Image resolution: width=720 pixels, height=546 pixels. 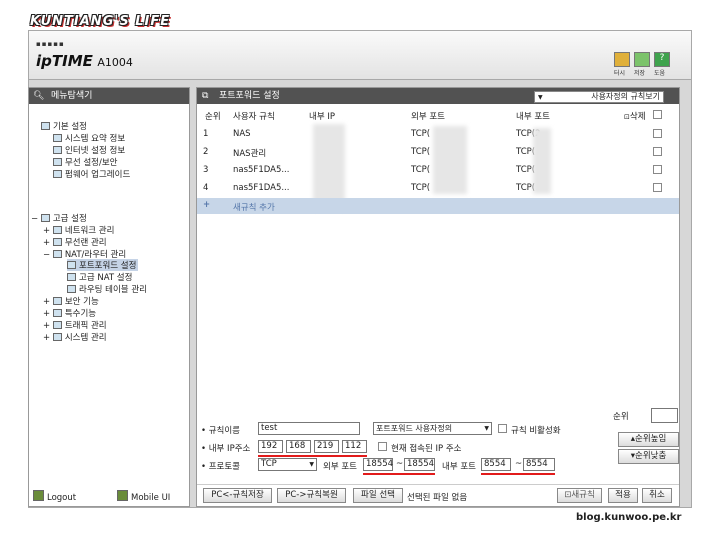 I want to click on ip-highlight, so click(x=312, y=456).